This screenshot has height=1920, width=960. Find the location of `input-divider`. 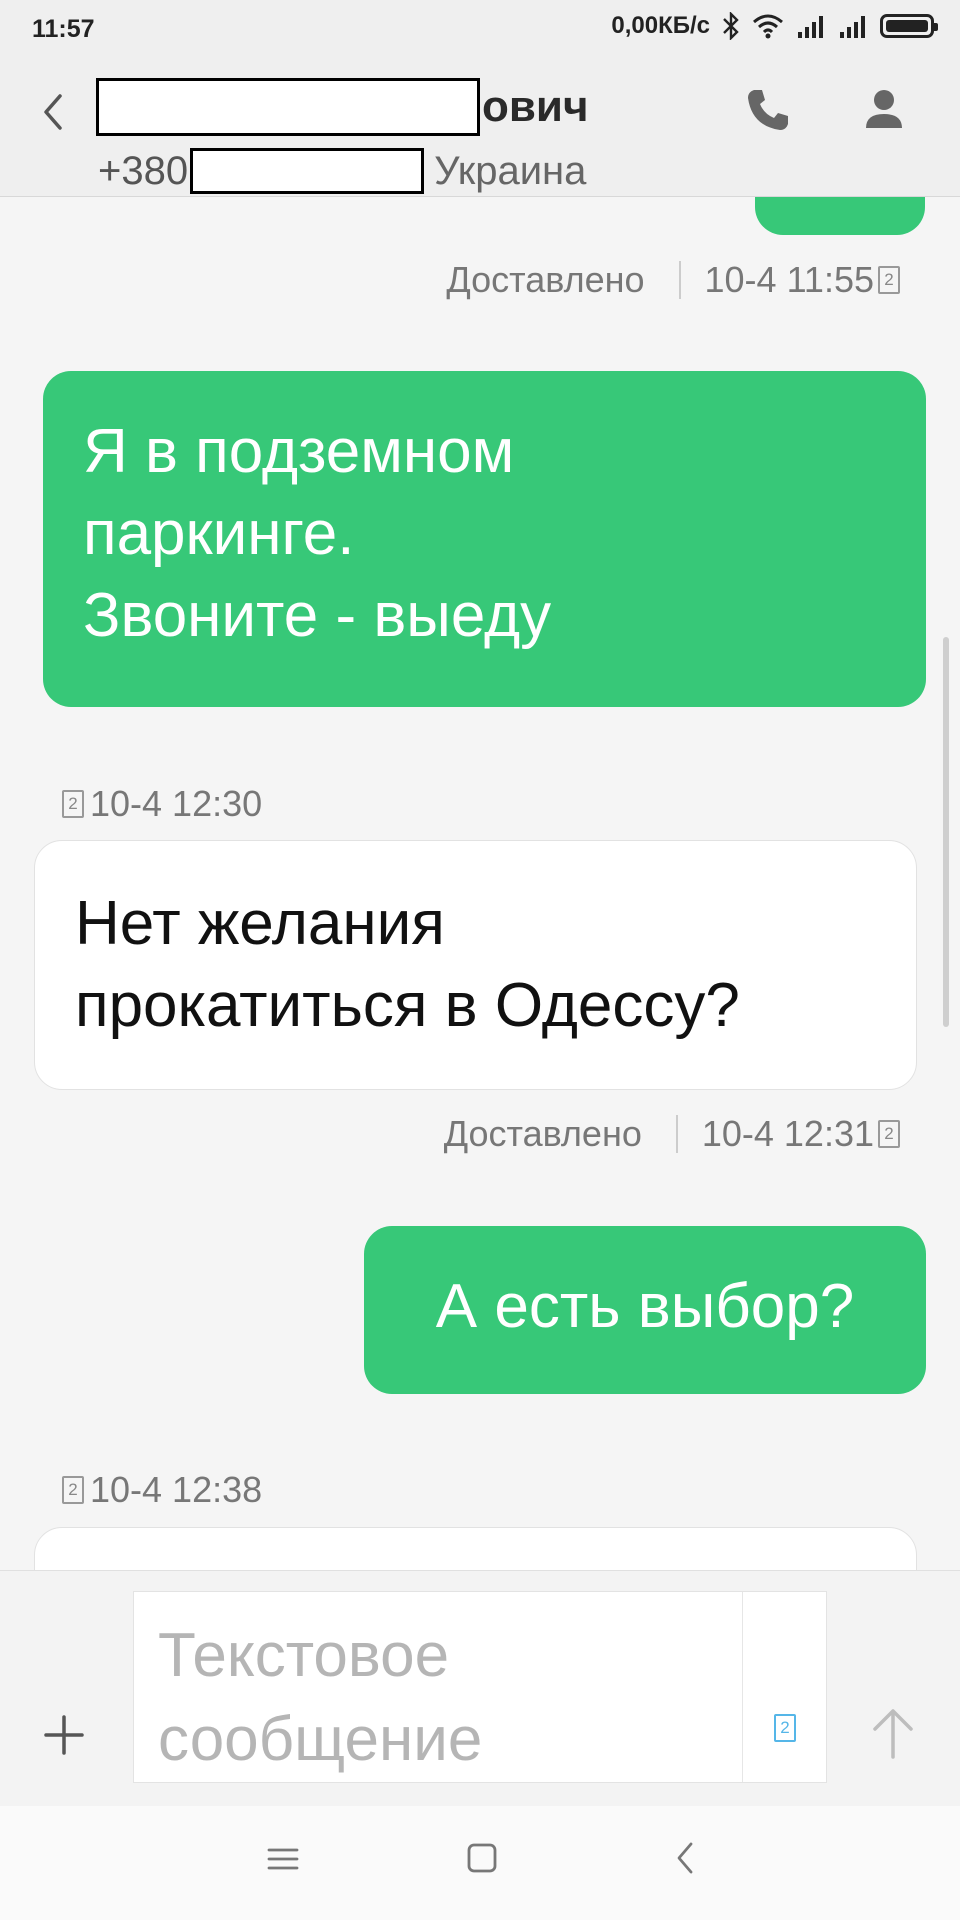

input-divider is located at coordinates (742, 1687).